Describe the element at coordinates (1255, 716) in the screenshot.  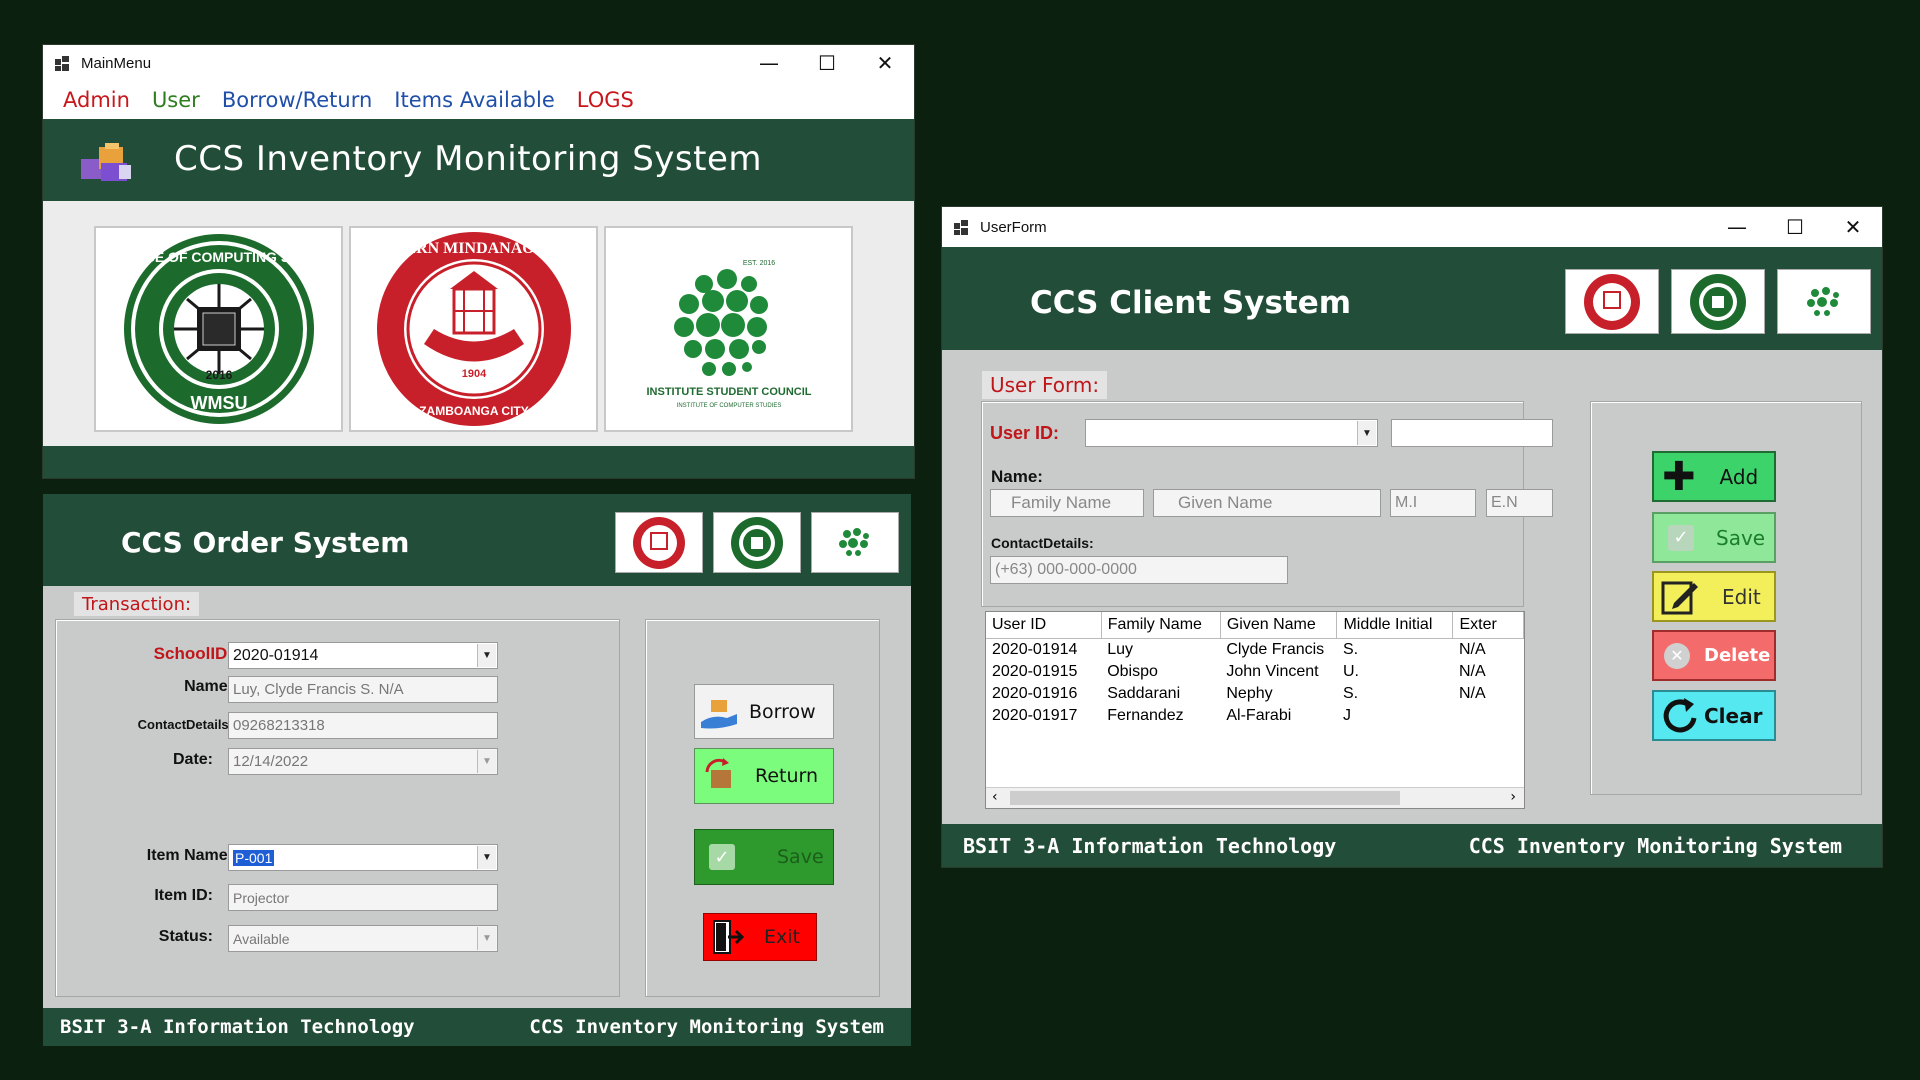
I see `table-row: 2020-01917 Fernandez Al-Farabi J` at that location.